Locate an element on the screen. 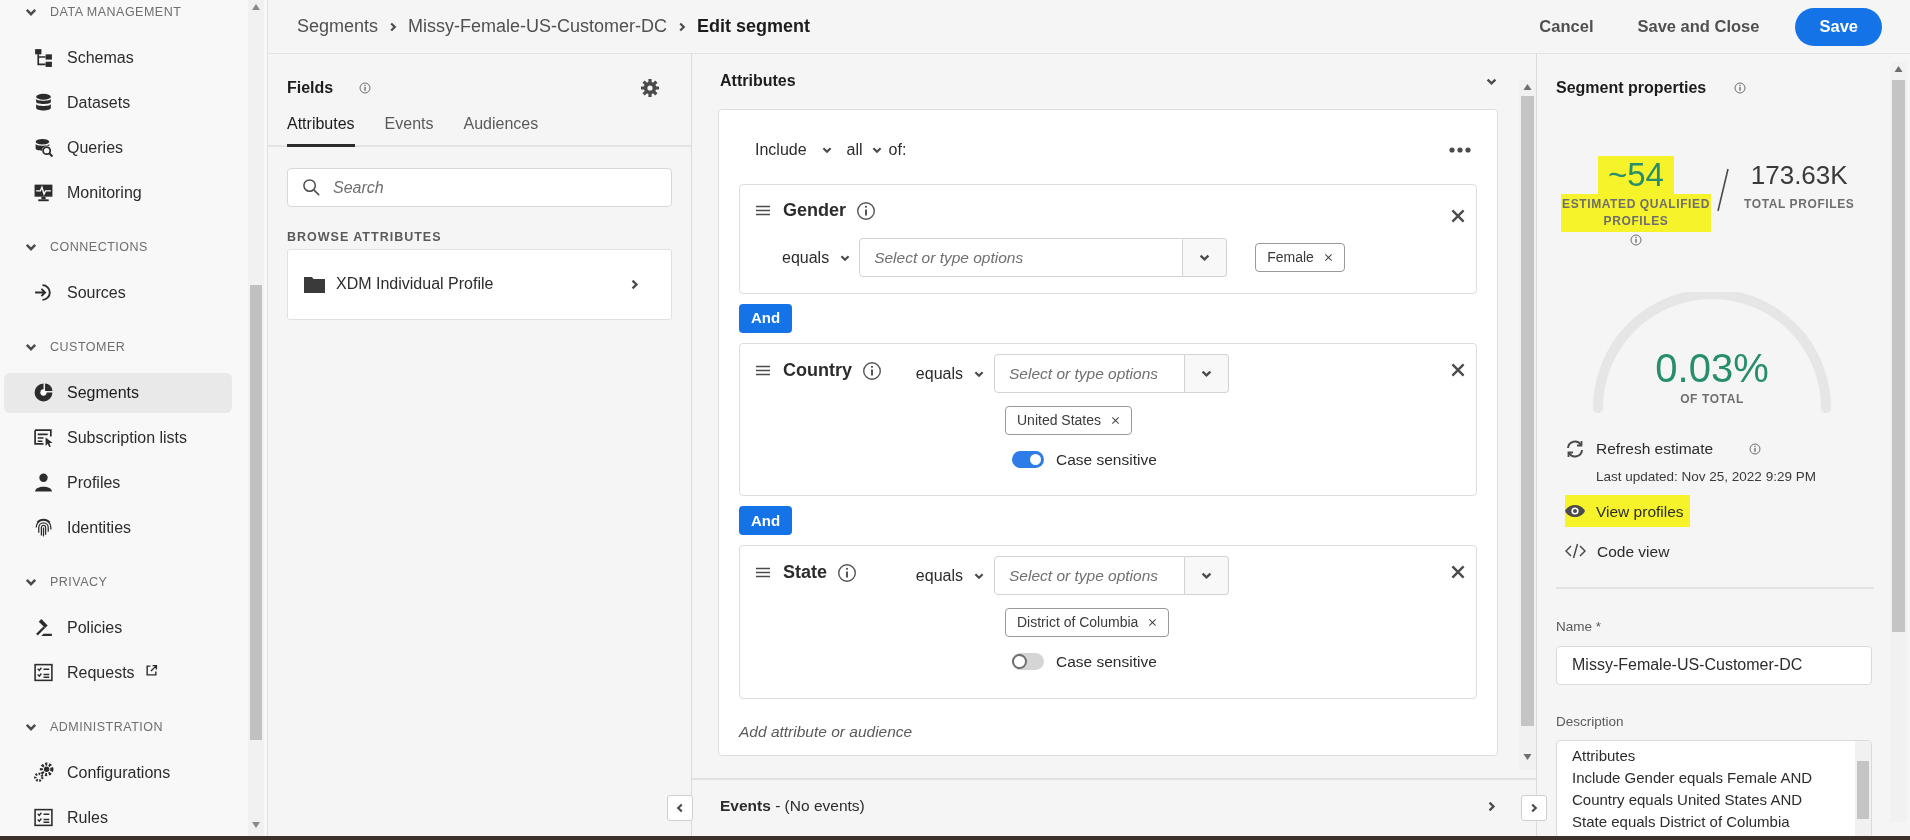 This screenshot has width=1910, height=840. panel-title: Segment properties is located at coordinates (1631, 88).